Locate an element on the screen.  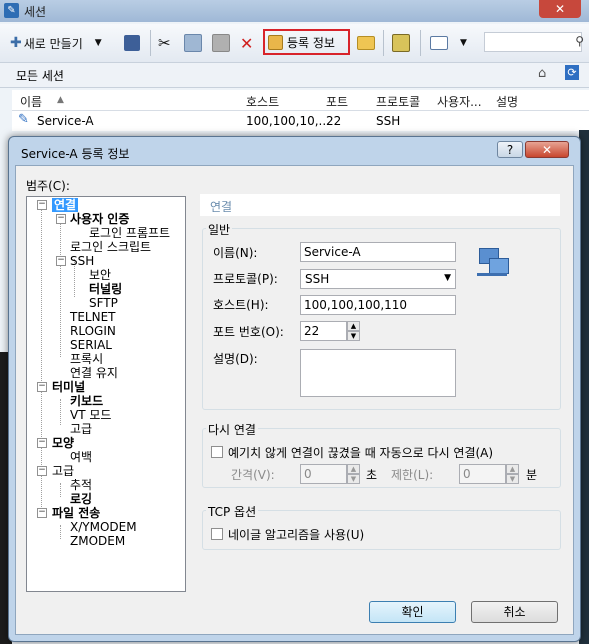
tree-item-ssh: SSH is located at coordinates (82, 261).